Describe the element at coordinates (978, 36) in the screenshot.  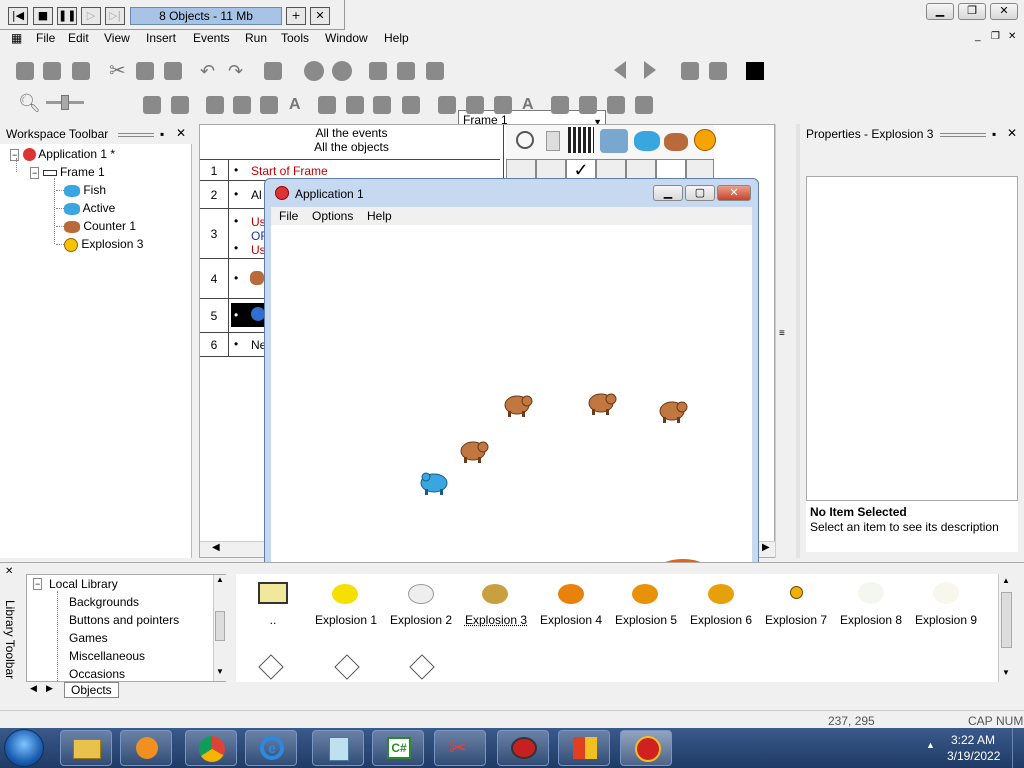
I see `mdi-minimize-icon: _` at that location.